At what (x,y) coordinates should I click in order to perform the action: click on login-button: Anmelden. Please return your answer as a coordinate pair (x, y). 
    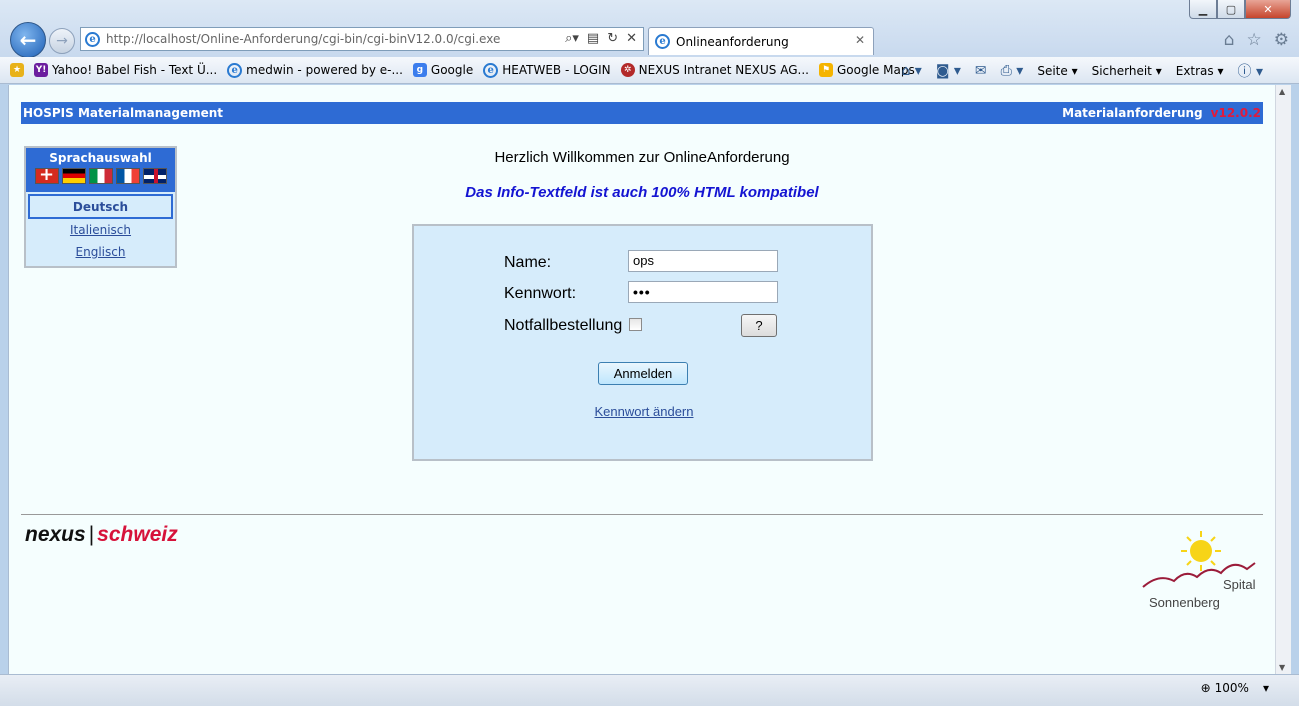
    Looking at the image, I should click on (643, 373).